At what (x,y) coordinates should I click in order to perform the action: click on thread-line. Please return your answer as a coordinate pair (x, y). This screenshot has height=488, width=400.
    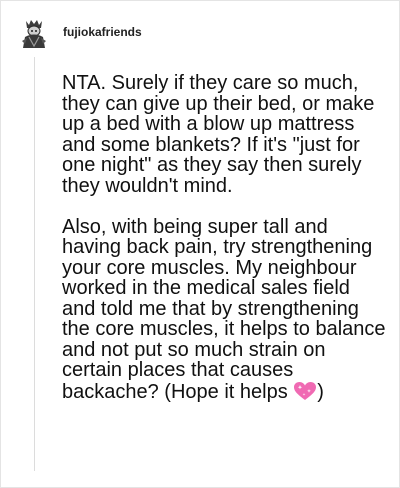
    Looking at the image, I should click on (34, 264).